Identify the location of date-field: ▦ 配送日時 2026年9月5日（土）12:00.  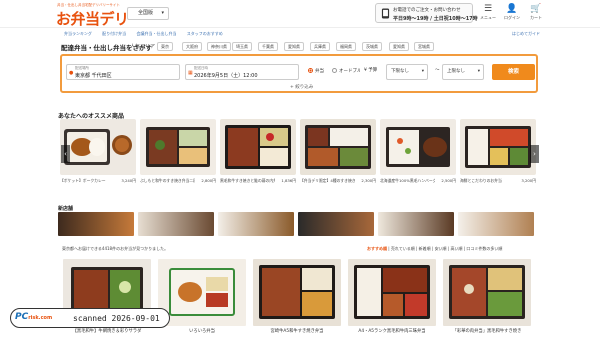
(242, 72).